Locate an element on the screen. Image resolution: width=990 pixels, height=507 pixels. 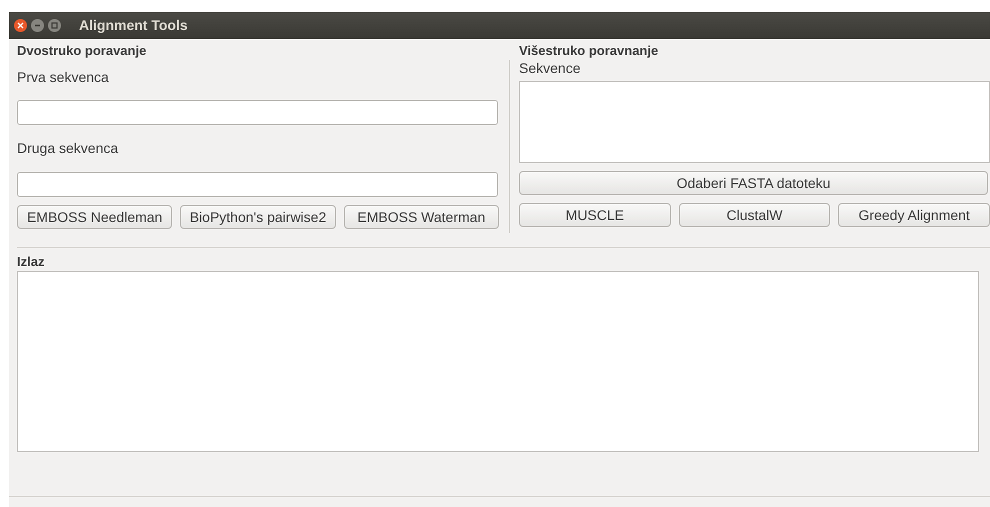
algorithm-button: MUSCLE is located at coordinates (595, 215).